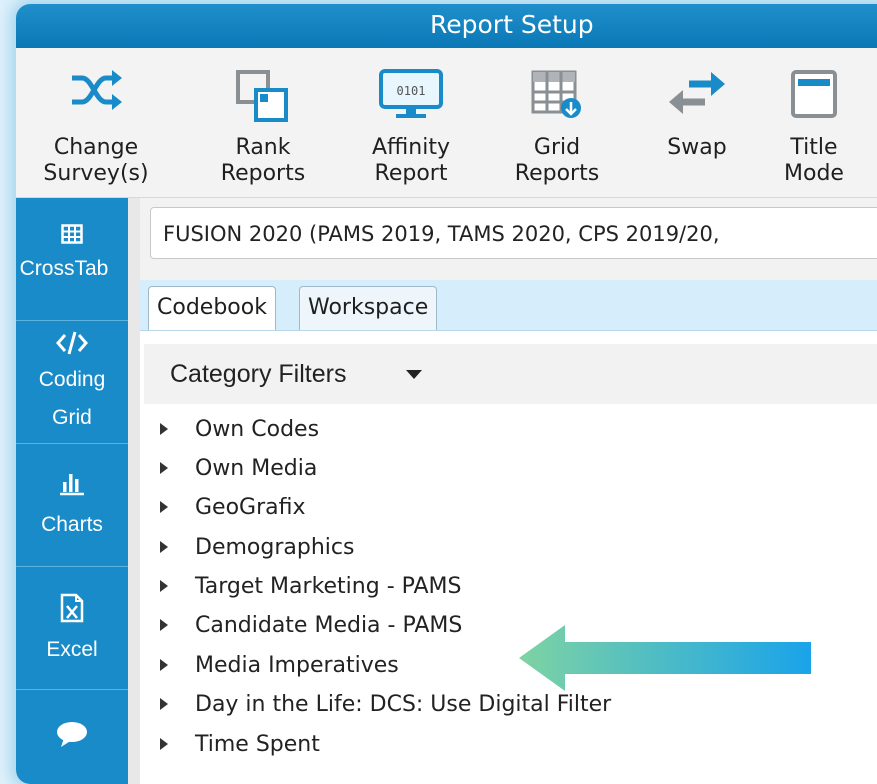  Describe the element at coordinates (72, 505) in the screenshot. I see `sidebar-item-charts: Charts` at that location.